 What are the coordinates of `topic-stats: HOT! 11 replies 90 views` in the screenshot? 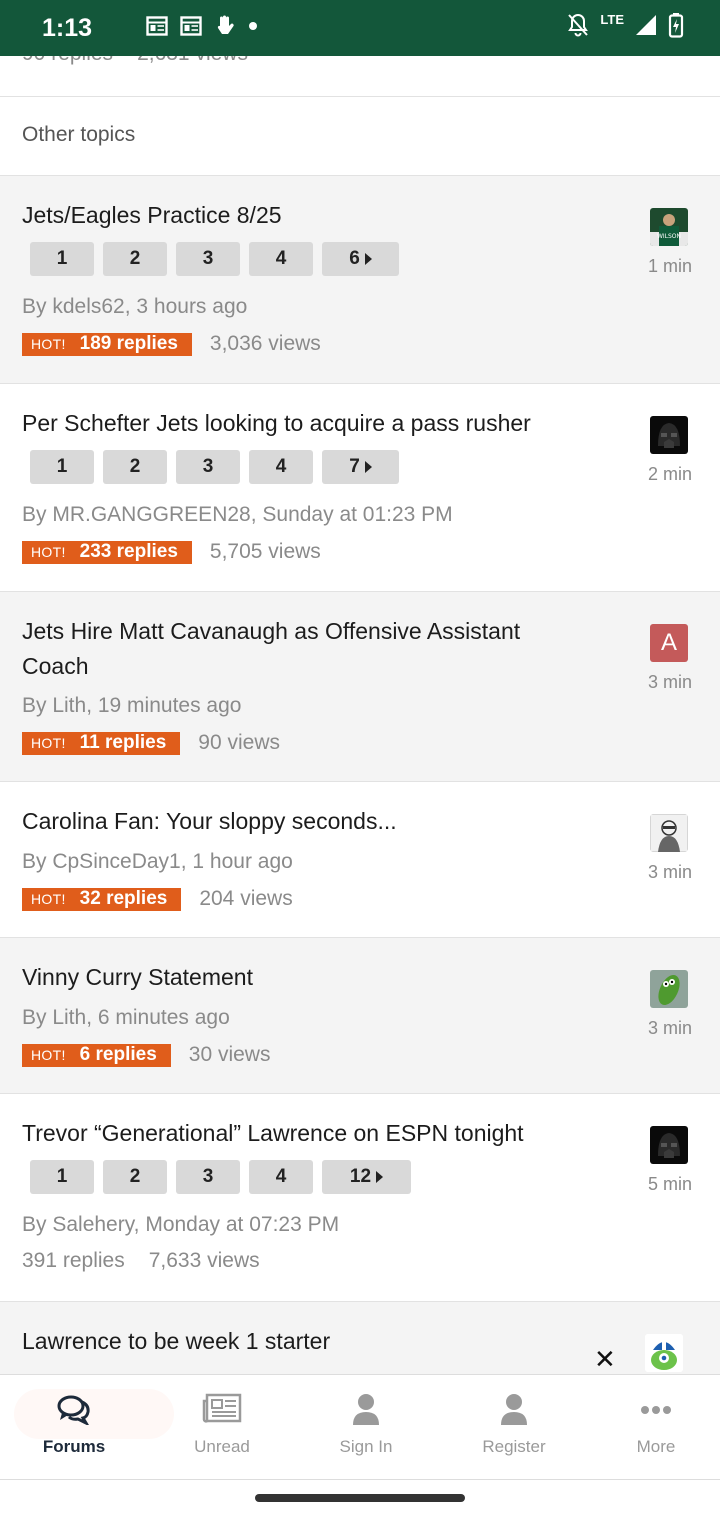 It's located at (151, 743).